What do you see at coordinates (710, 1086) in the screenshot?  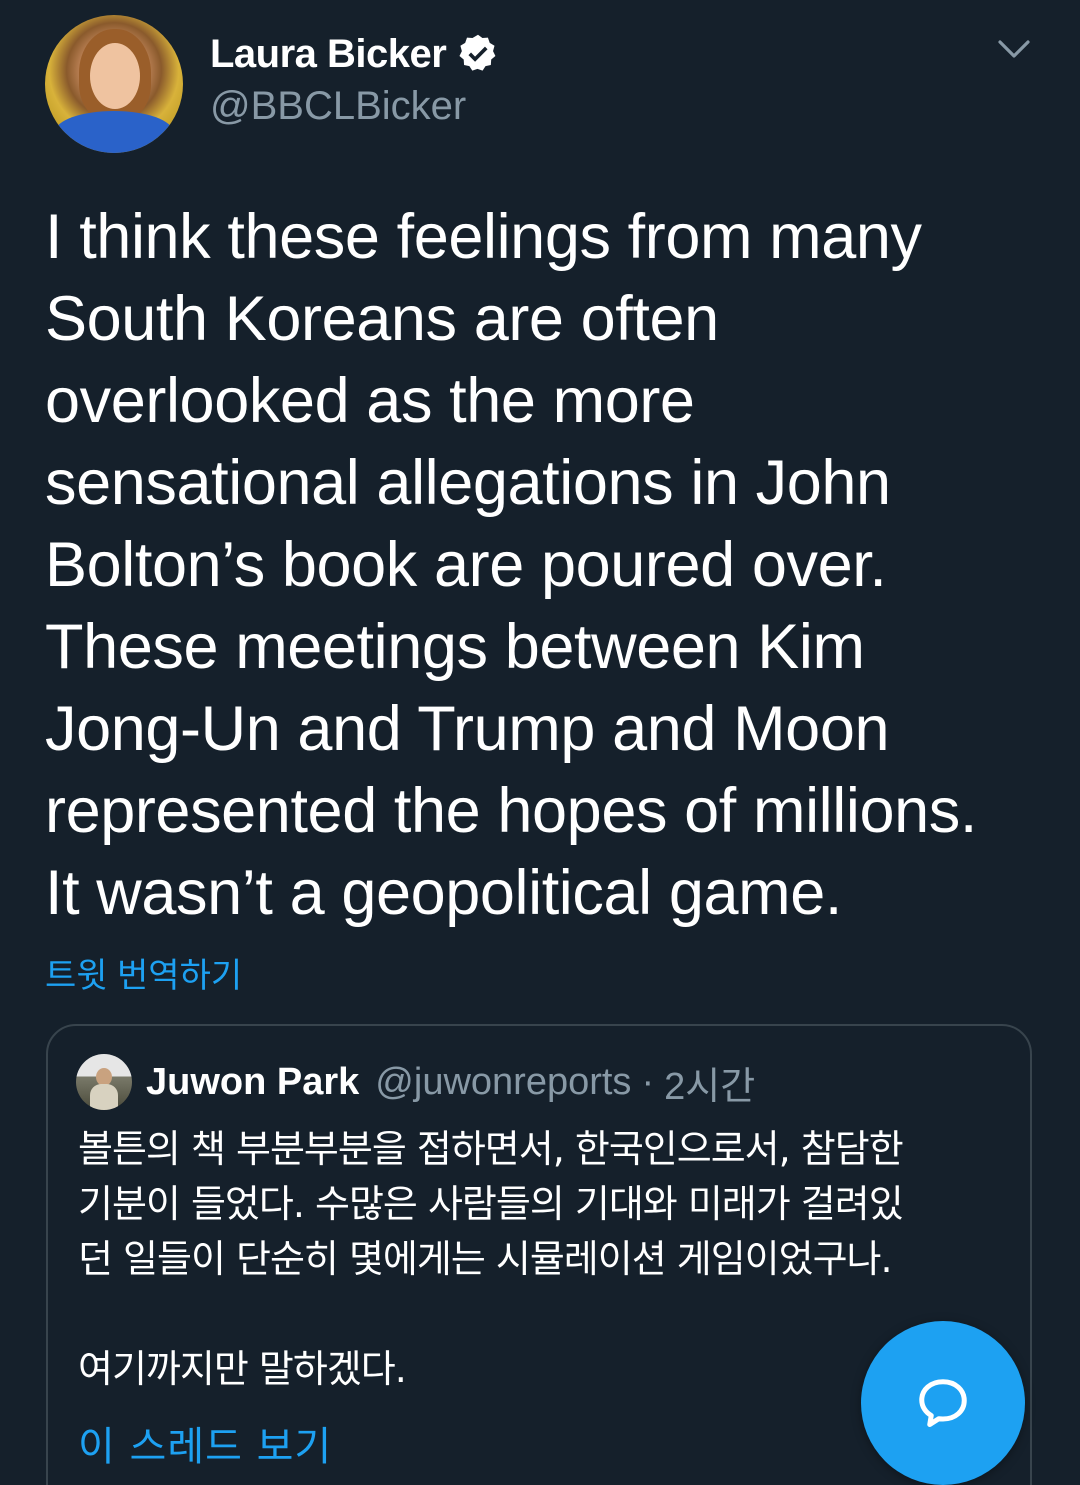 I see `quoted-tweet-time: 2시간` at bounding box center [710, 1086].